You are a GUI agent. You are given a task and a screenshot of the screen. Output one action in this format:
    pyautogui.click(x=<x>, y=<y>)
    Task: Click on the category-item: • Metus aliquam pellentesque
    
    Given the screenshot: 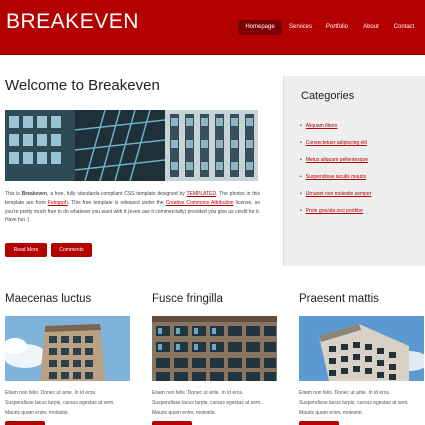 What is the action you would take?
    pyautogui.click(x=335, y=165)
    